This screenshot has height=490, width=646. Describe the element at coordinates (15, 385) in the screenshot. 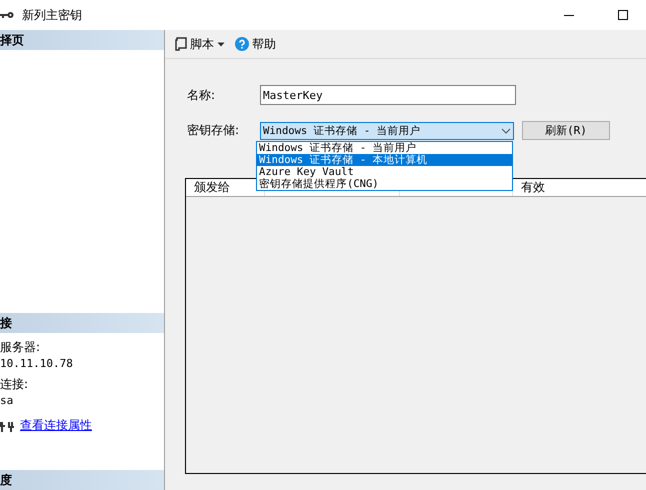

I see `field-label: 连接:` at that location.